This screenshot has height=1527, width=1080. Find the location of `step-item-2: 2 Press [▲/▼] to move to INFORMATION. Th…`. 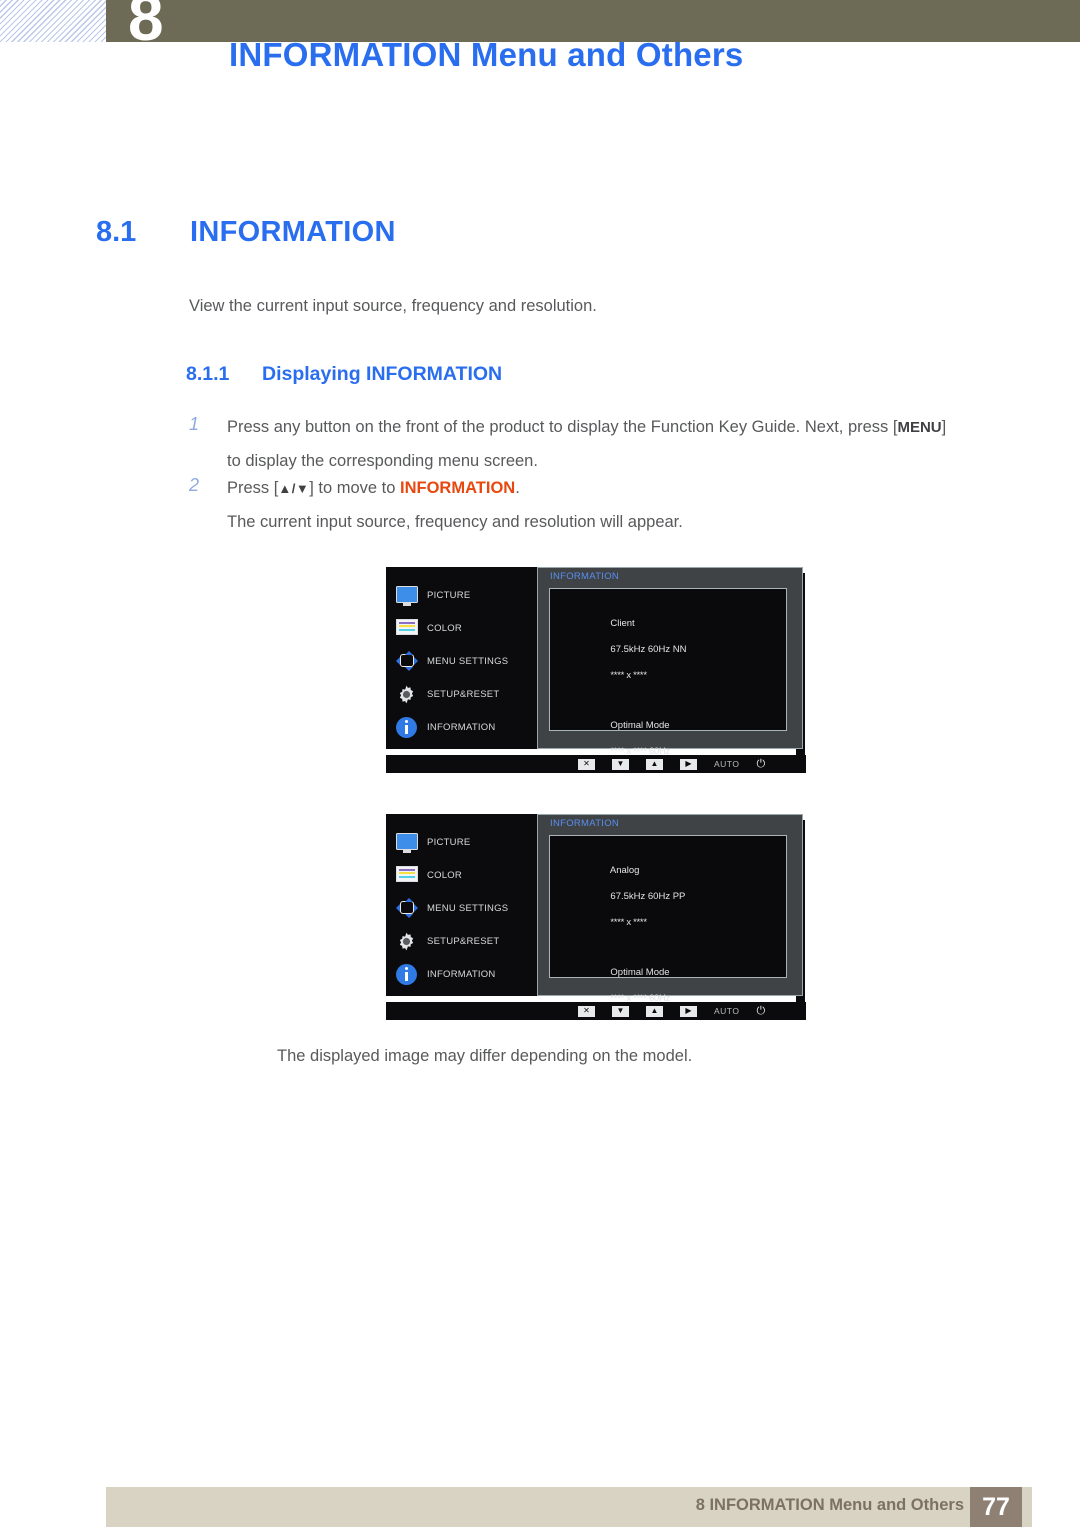

step-item-2: 2 Press [▲/▼] to move to INFORMATION. Th… is located at coordinates (619, 505).